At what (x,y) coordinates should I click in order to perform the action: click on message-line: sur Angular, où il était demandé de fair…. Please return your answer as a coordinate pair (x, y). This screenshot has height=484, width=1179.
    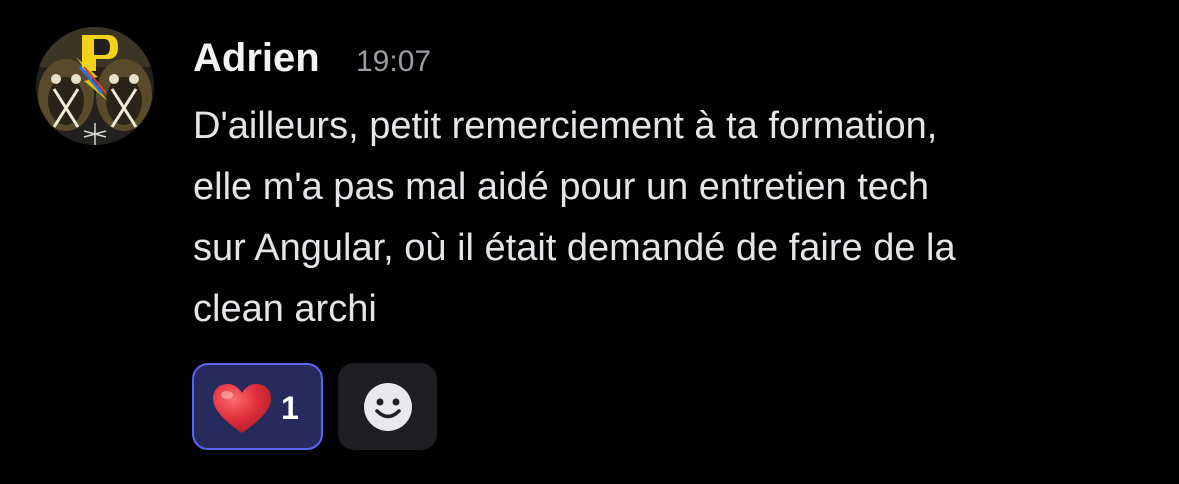
    Looking at the image, I should click on (574, 248).